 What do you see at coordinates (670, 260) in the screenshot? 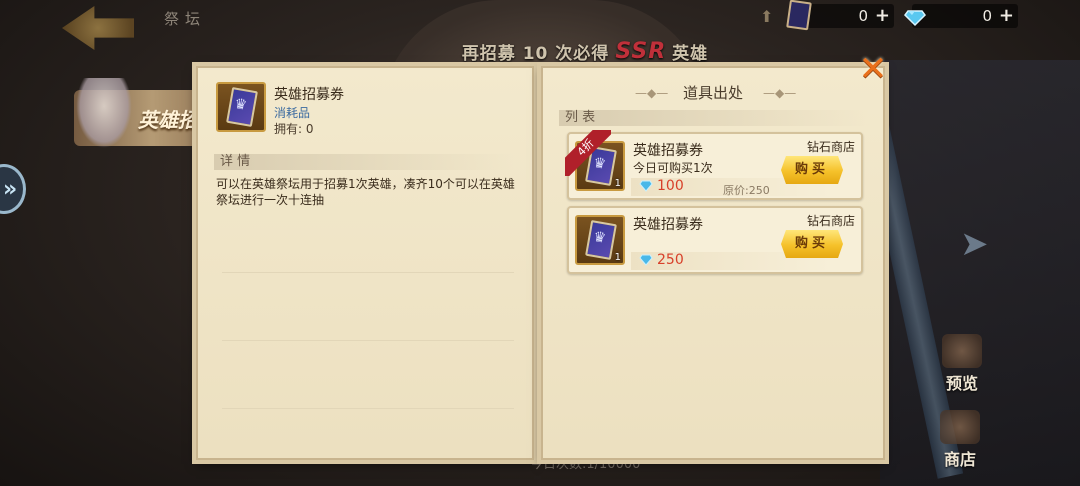
I see `row-price: 250` at bounding box center [670, 260].